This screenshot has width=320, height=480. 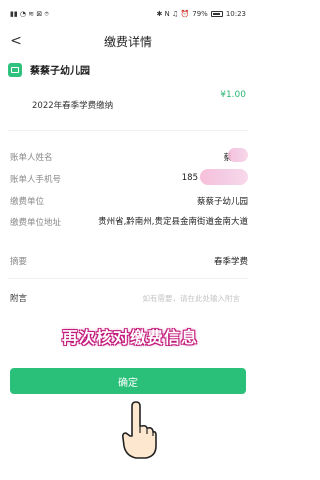 I want to click on memo-input, so click(x=175, y=298).